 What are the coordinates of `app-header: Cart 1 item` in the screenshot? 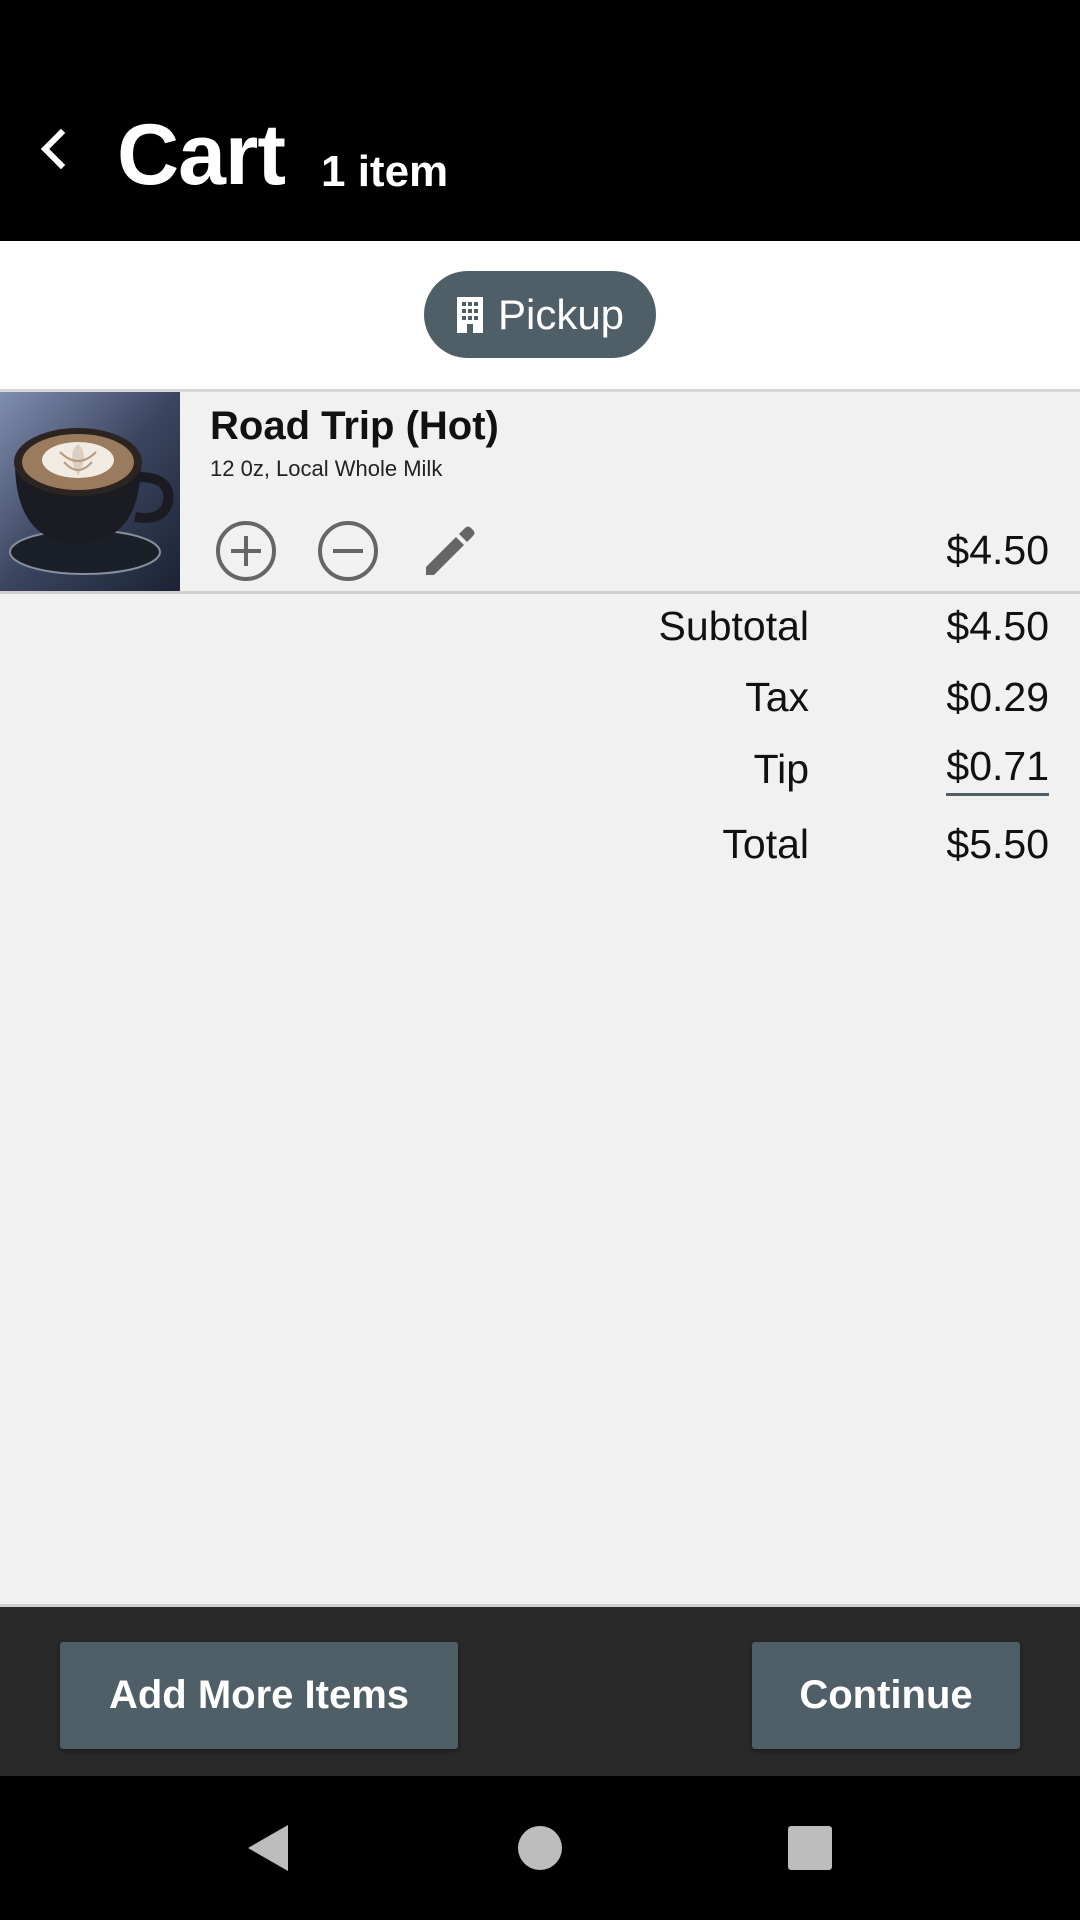 It's located at (540, 120).